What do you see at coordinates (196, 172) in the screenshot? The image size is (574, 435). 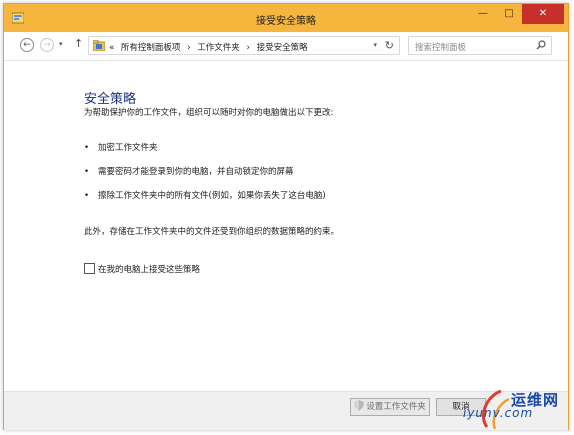 I see `list-item-text: 需要密码才能登录到你的电脑，并自动锁定你的屏幕` at bounding box center [196, 172].